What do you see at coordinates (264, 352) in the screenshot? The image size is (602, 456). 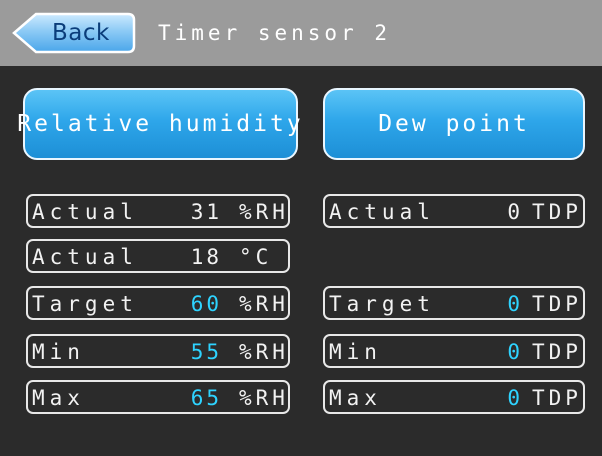 I see `rh-min-unit: %RH` at bounding box center [264, 352].